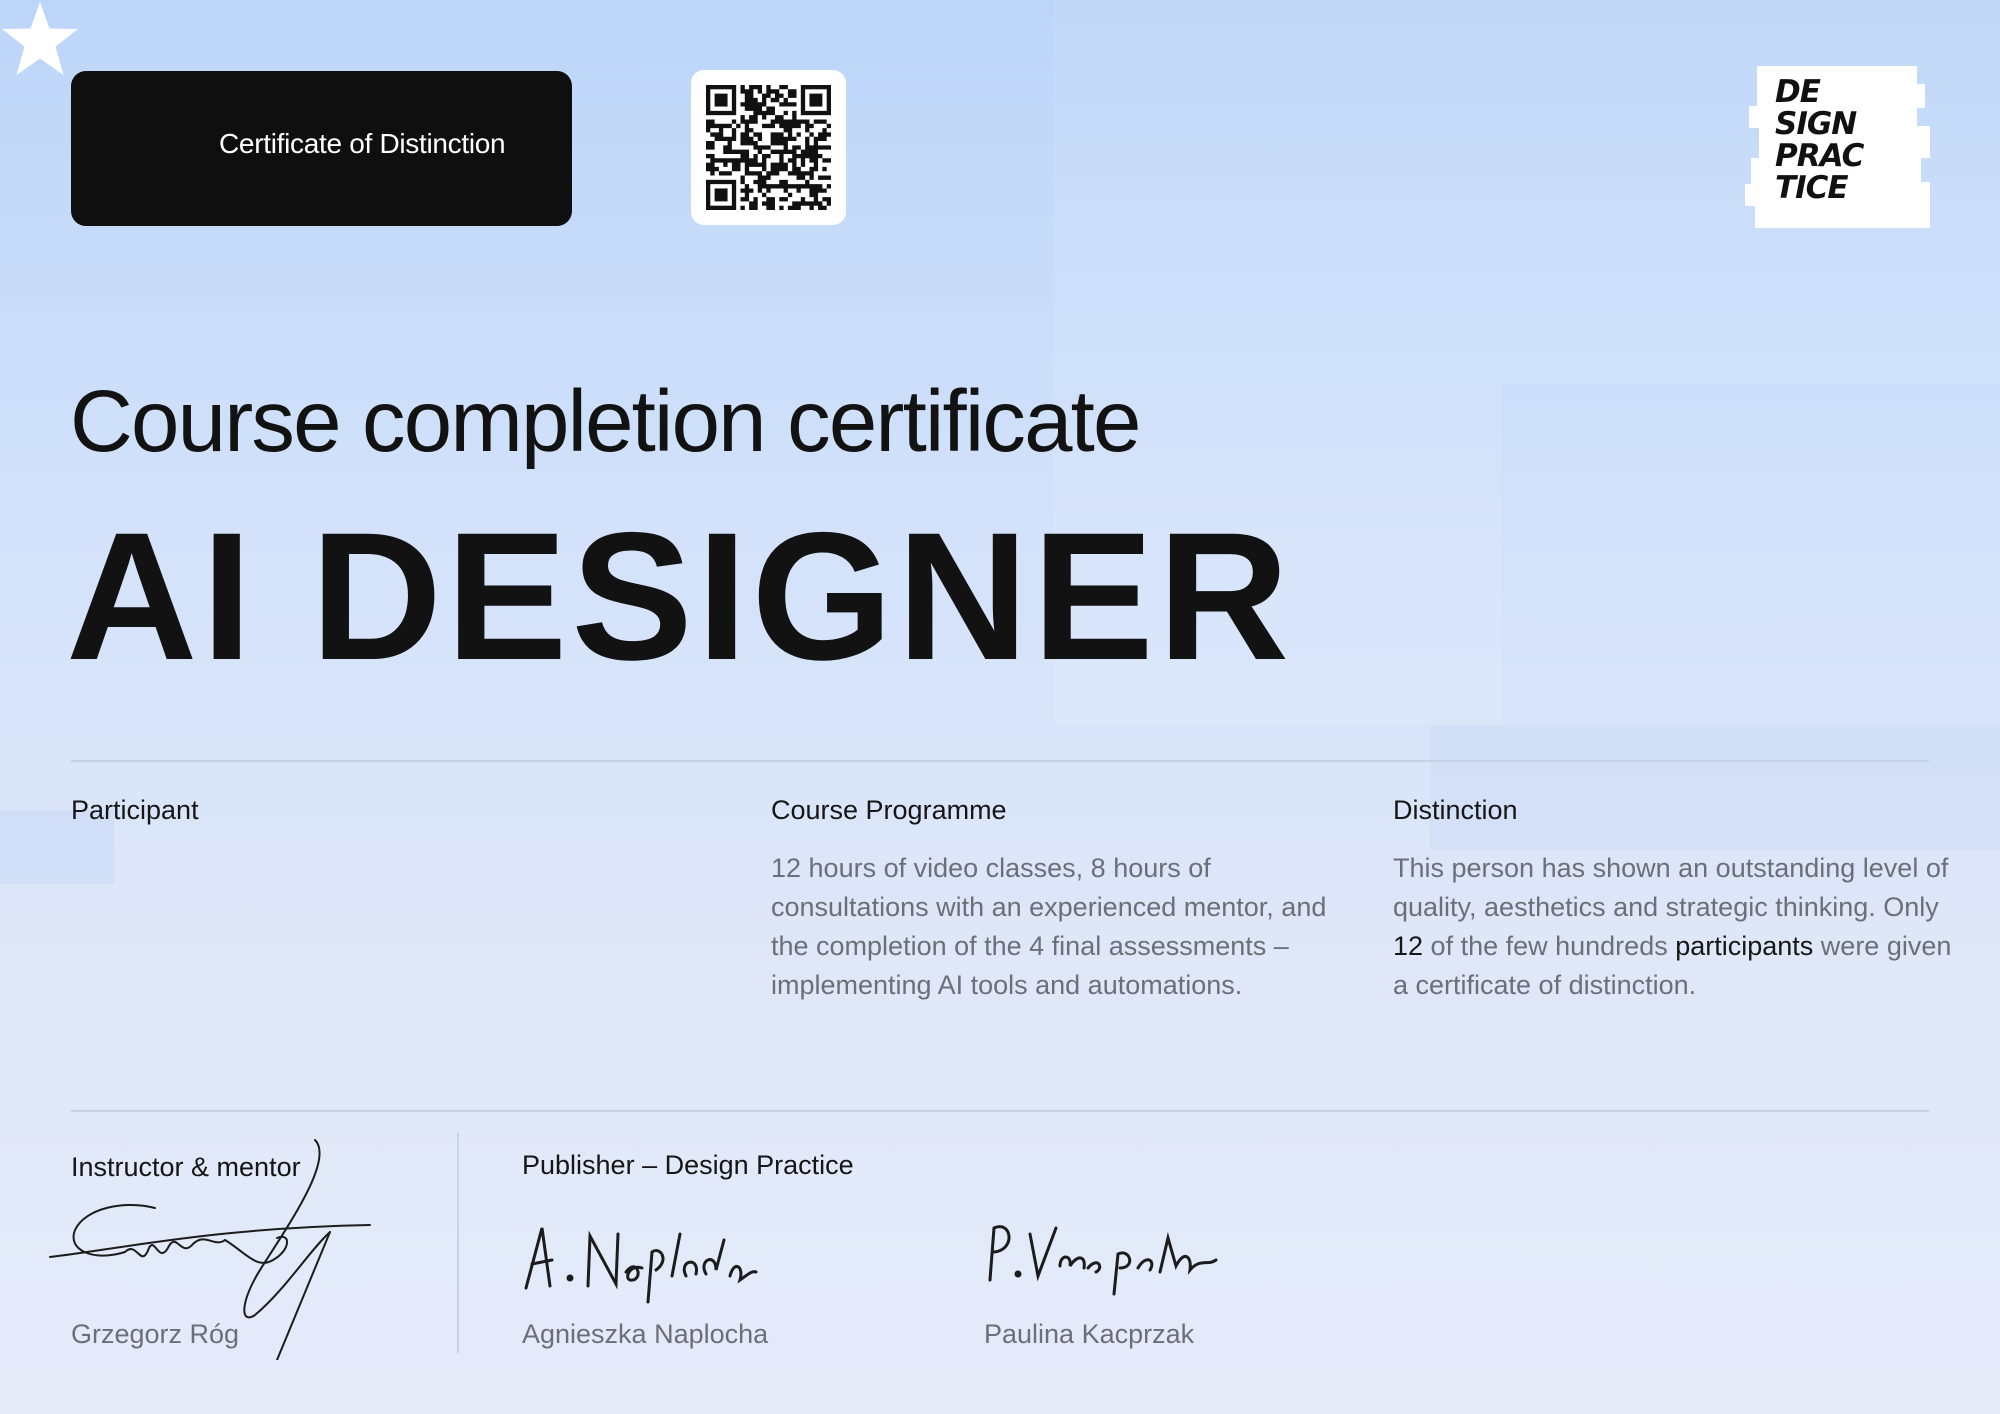 Image resolution: width=2000 pixels, height=1414 pixels. Describe the element at coordinates (1819, 140) in the screenshot. I see `logo-text: DE SIGN PRAC TICE` at that location.